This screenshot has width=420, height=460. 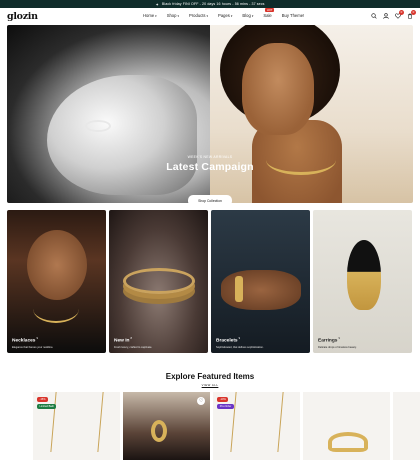 I want to click on nav-item-blog: Blog▾, so click(x=247, y=15).